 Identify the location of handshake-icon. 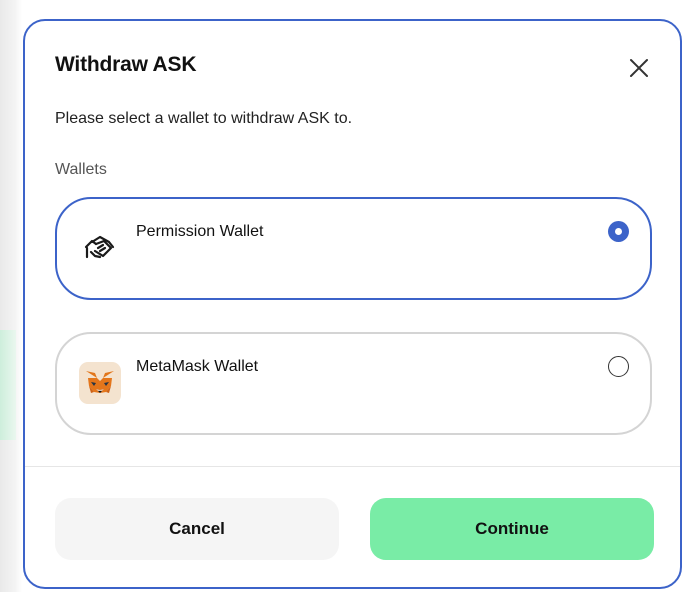
(100, 248).